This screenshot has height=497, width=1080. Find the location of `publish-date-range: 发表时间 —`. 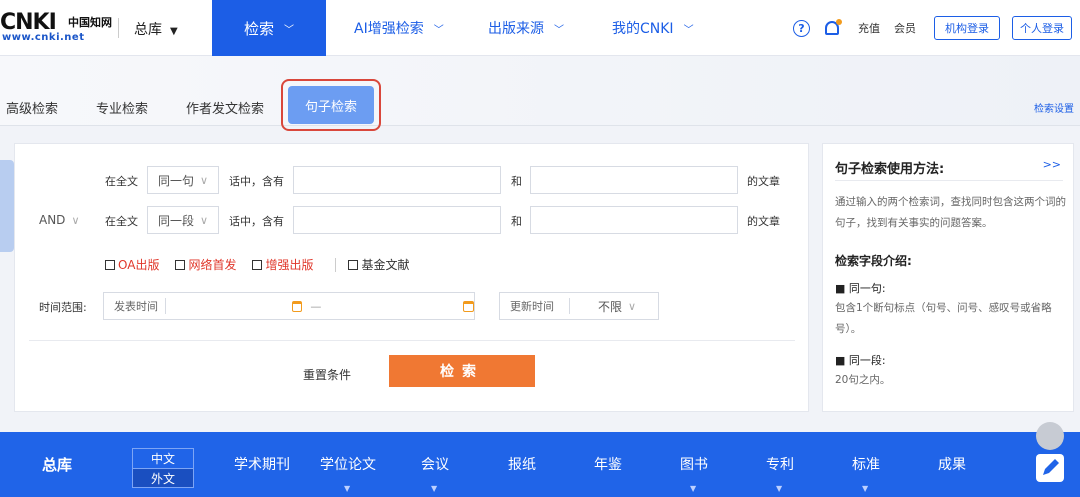

publish-date-range: 发表时间 — is located at coordinates (289, 306).